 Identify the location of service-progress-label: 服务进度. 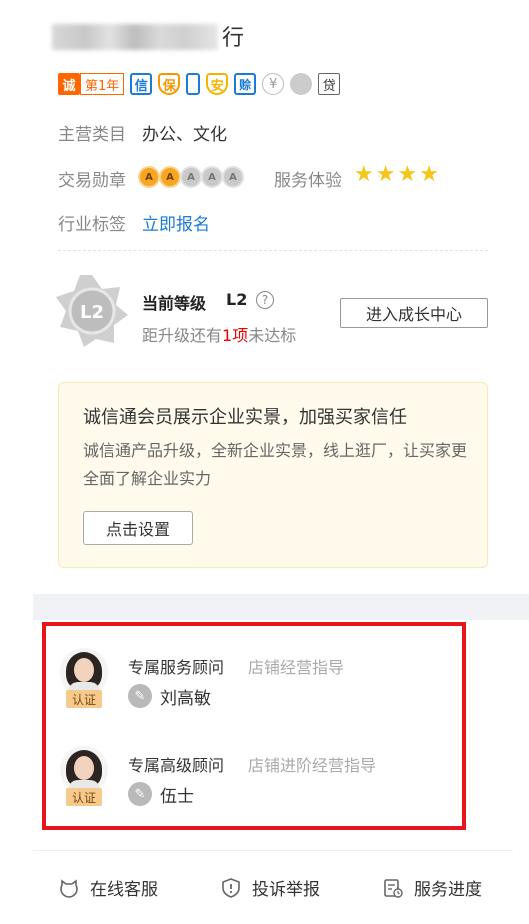
(448, 890).